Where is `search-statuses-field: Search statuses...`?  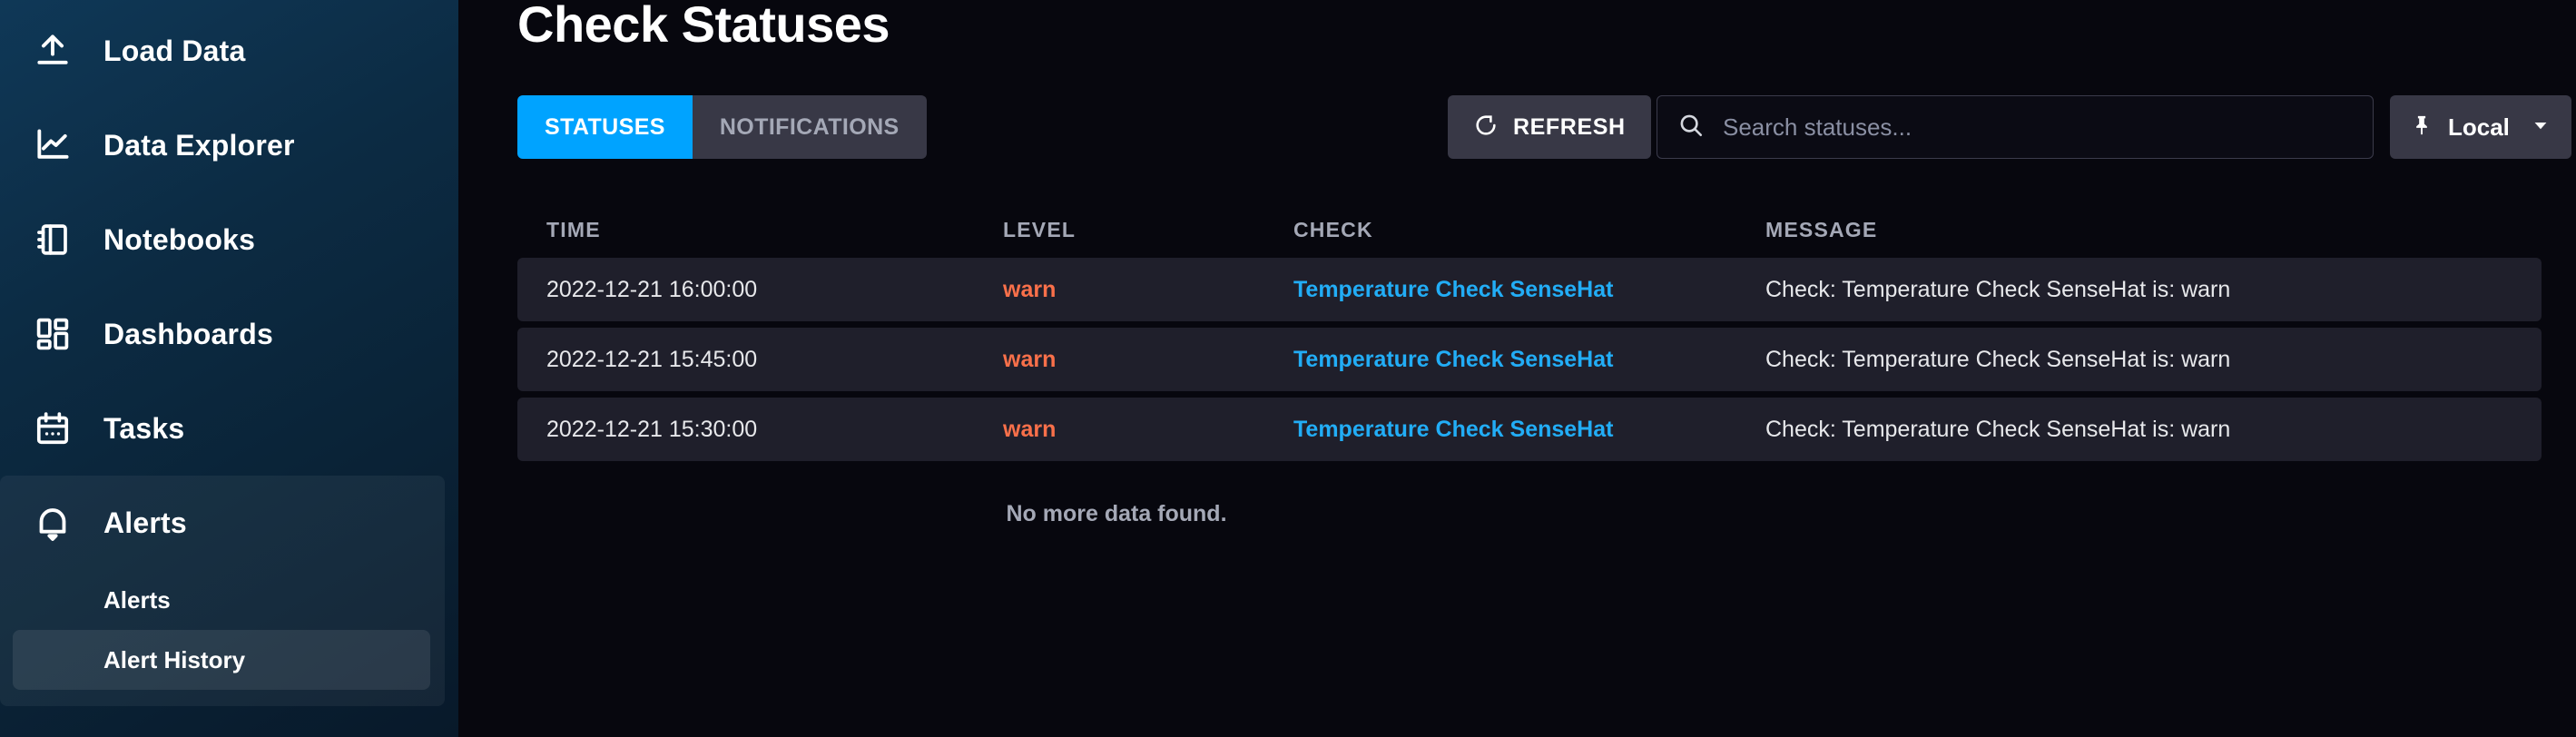
search-statuses-field: Search statuses... is located at coordinates (2015, 127).